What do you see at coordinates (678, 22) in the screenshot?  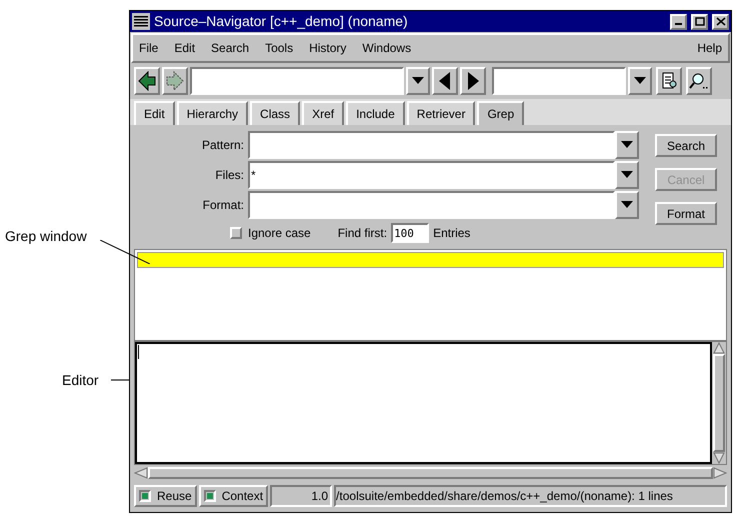 I see `minimize-button` at bounding box center [678, 22].